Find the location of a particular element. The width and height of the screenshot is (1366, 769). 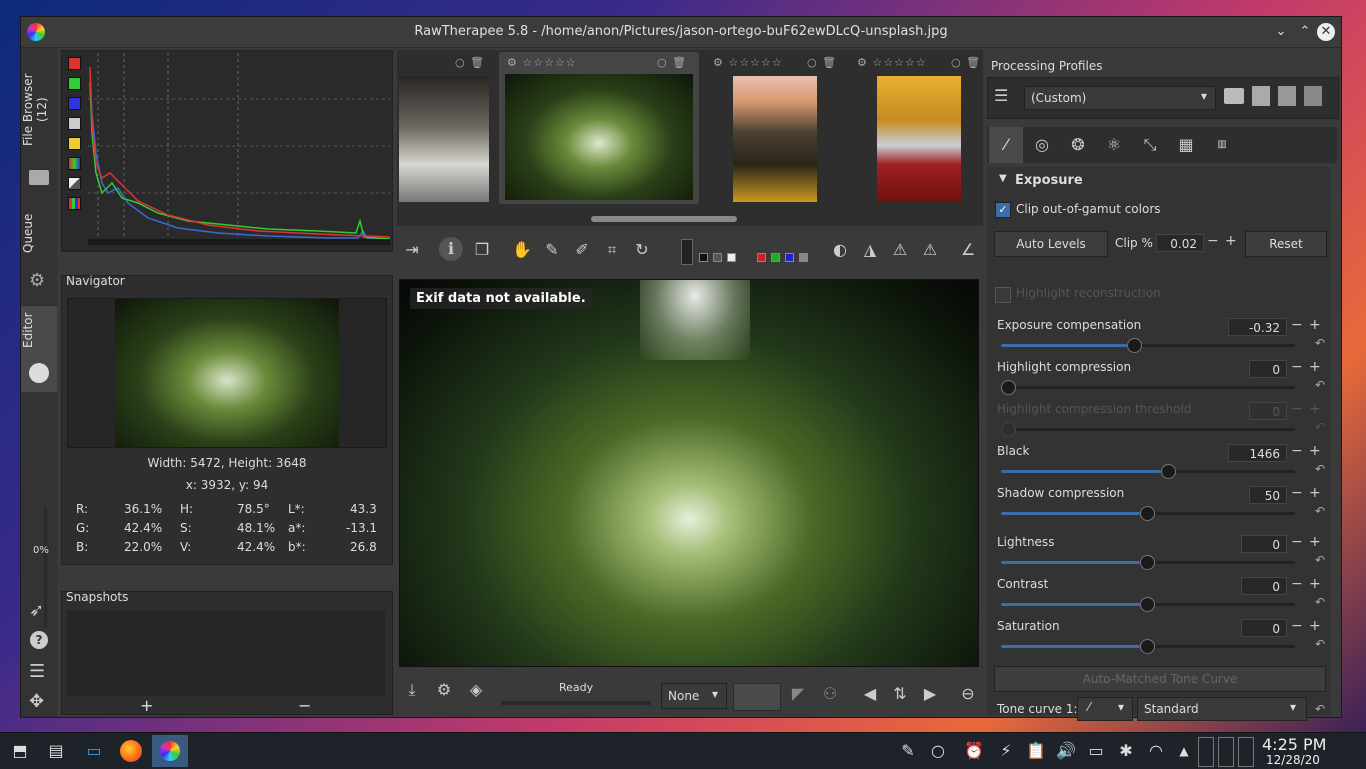

shadow-compression-plus: + is located at coordinates (1315, 493).